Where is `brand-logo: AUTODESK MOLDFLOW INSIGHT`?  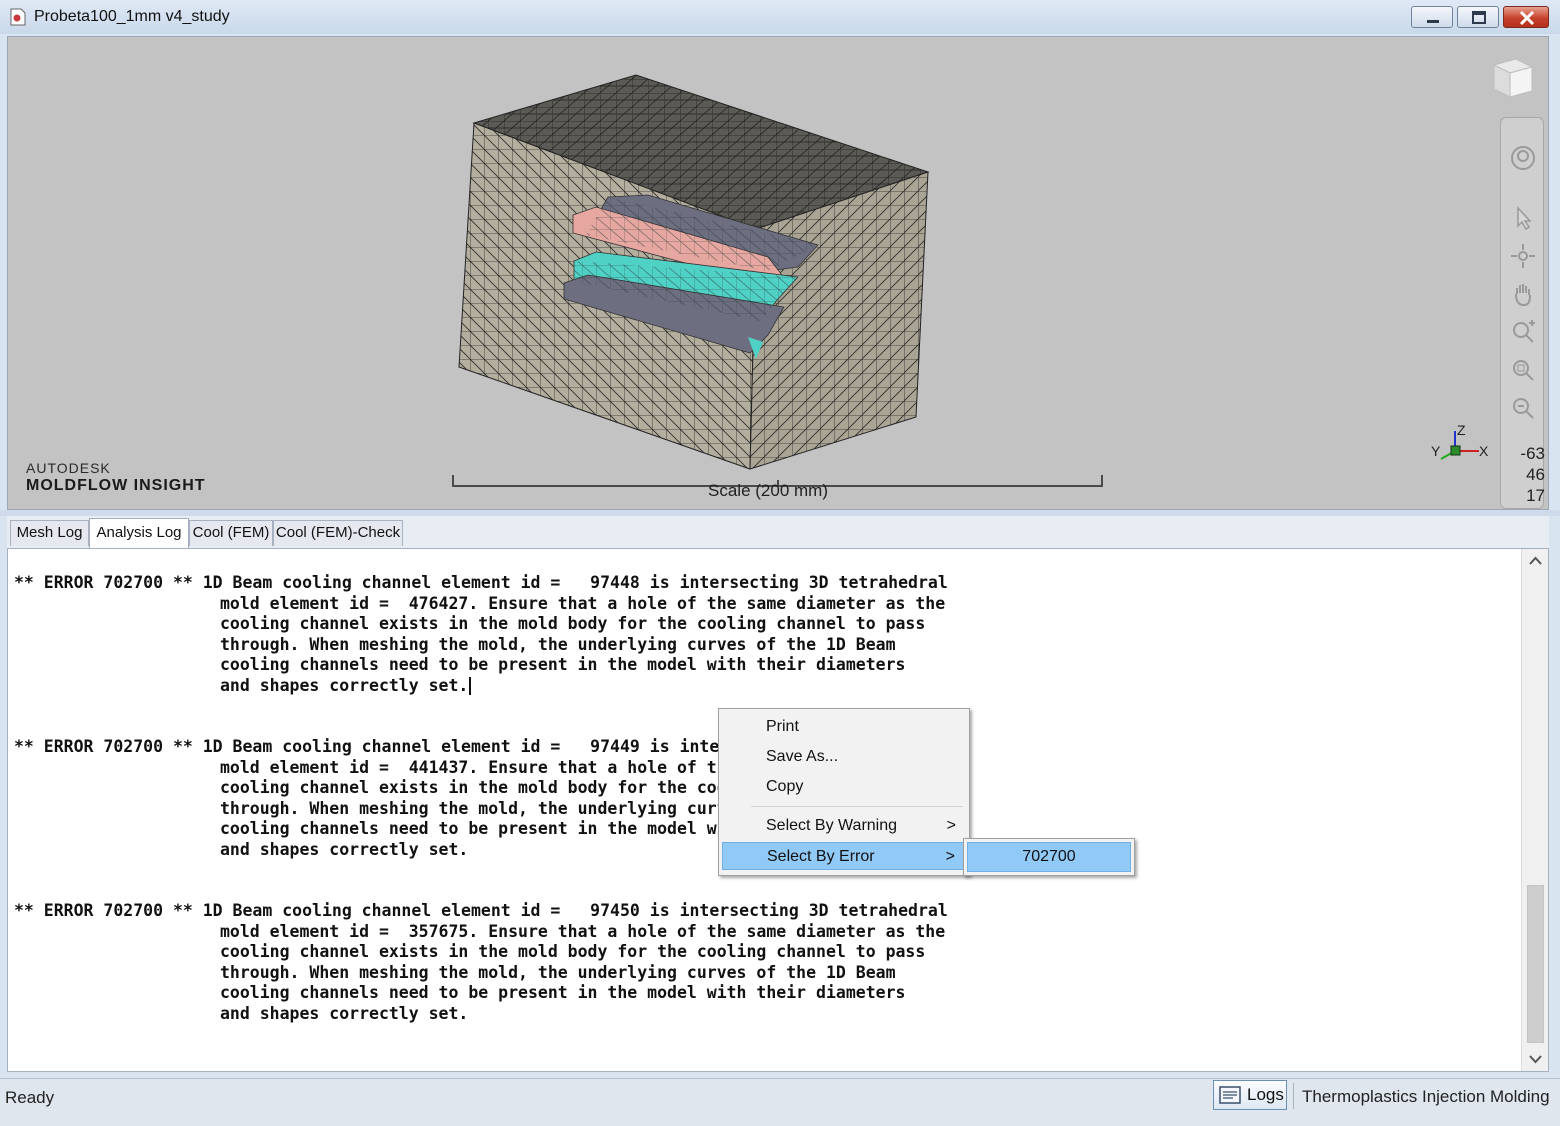
brand-logo: AUTODESK MOLDFLOW INSIGHT is located at coordinates (116, 477).